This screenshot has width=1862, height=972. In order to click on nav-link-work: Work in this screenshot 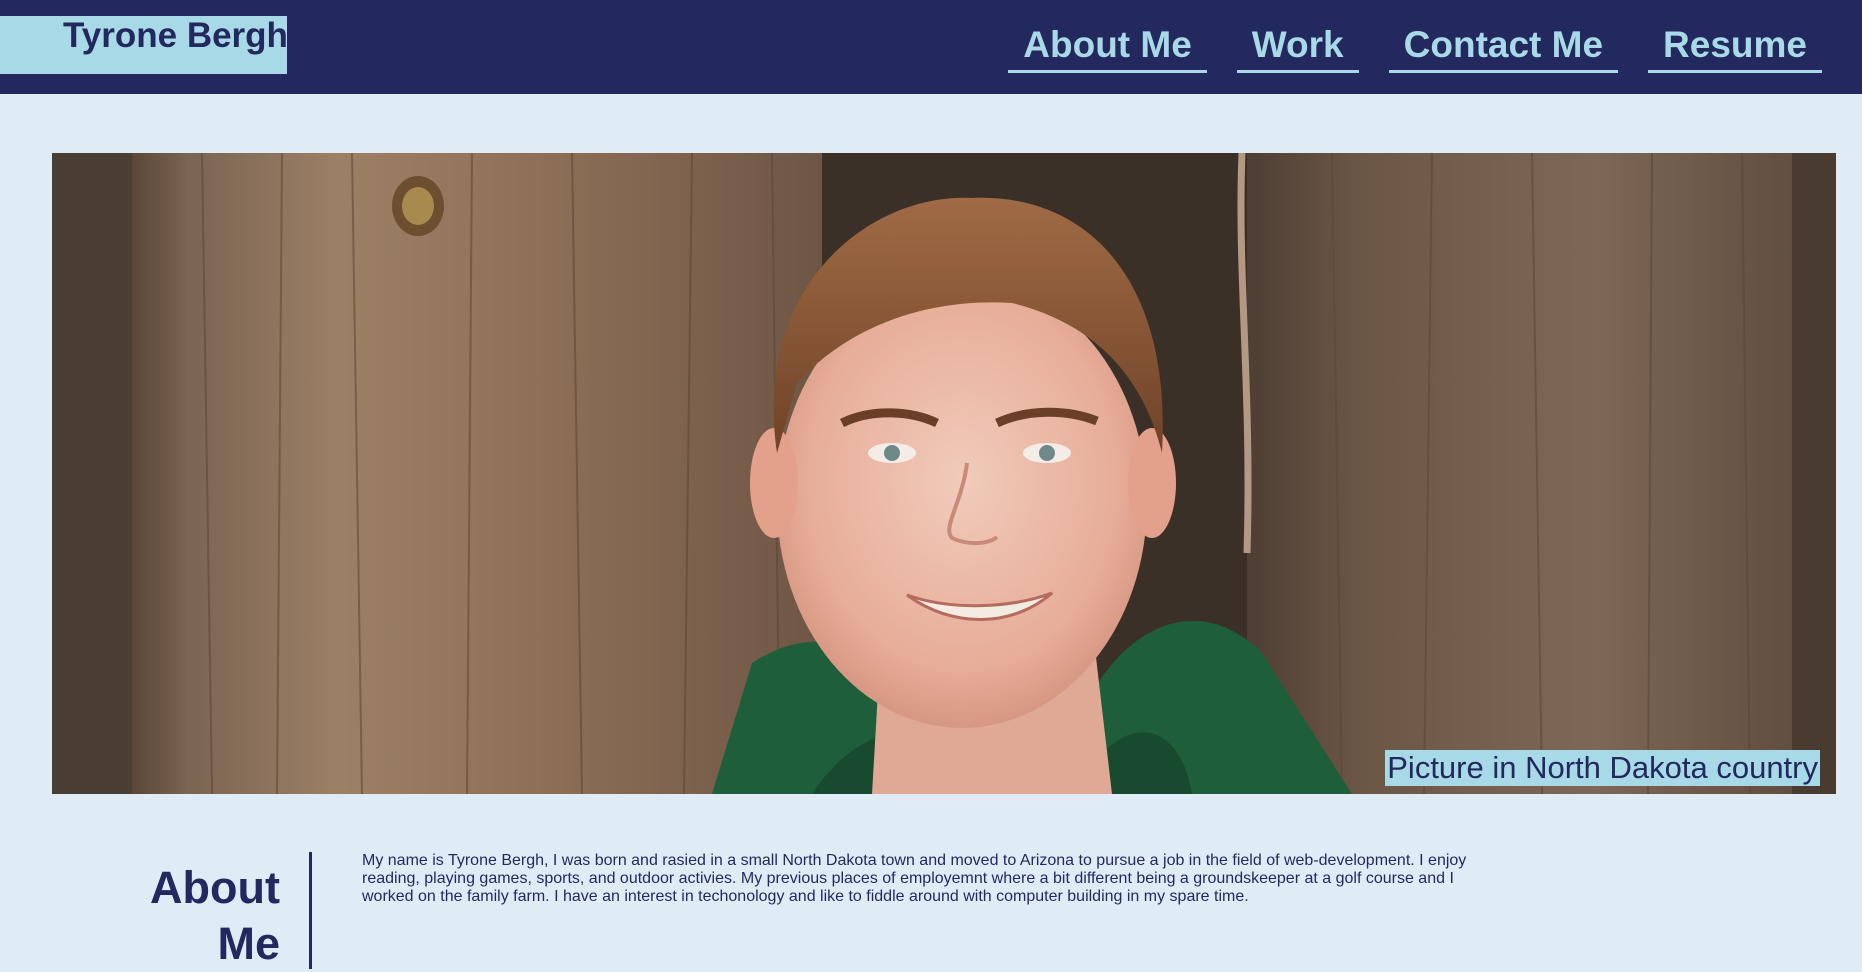, I will do `click(1297, 46)`.